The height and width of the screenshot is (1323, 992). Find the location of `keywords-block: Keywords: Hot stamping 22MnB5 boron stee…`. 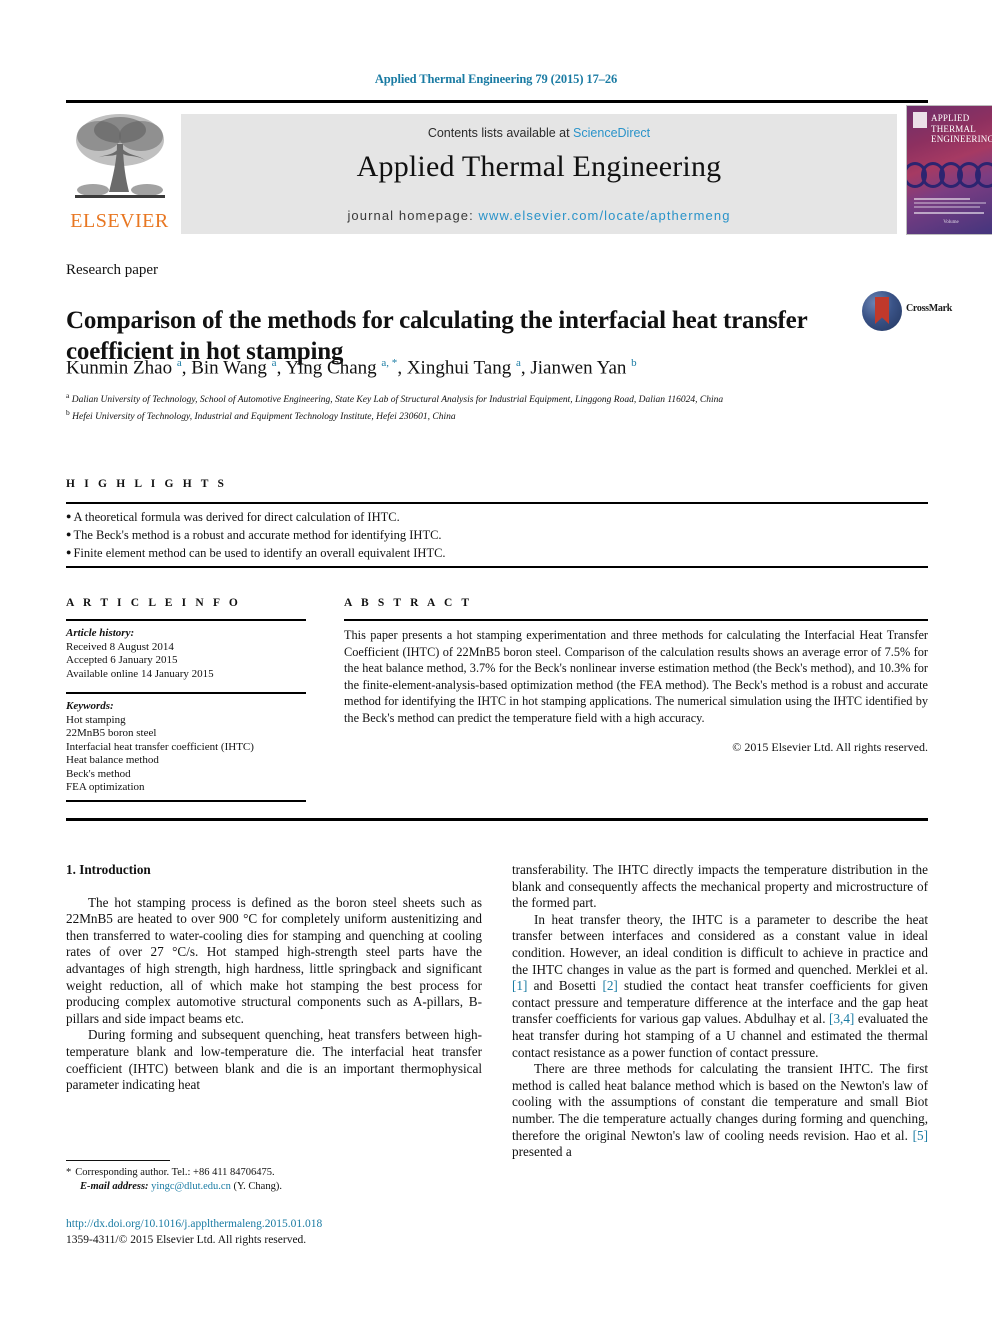

keywords-block: Keywords: Hot stamping 22MnB5 boron stee… is located at coordinates (191, 747).